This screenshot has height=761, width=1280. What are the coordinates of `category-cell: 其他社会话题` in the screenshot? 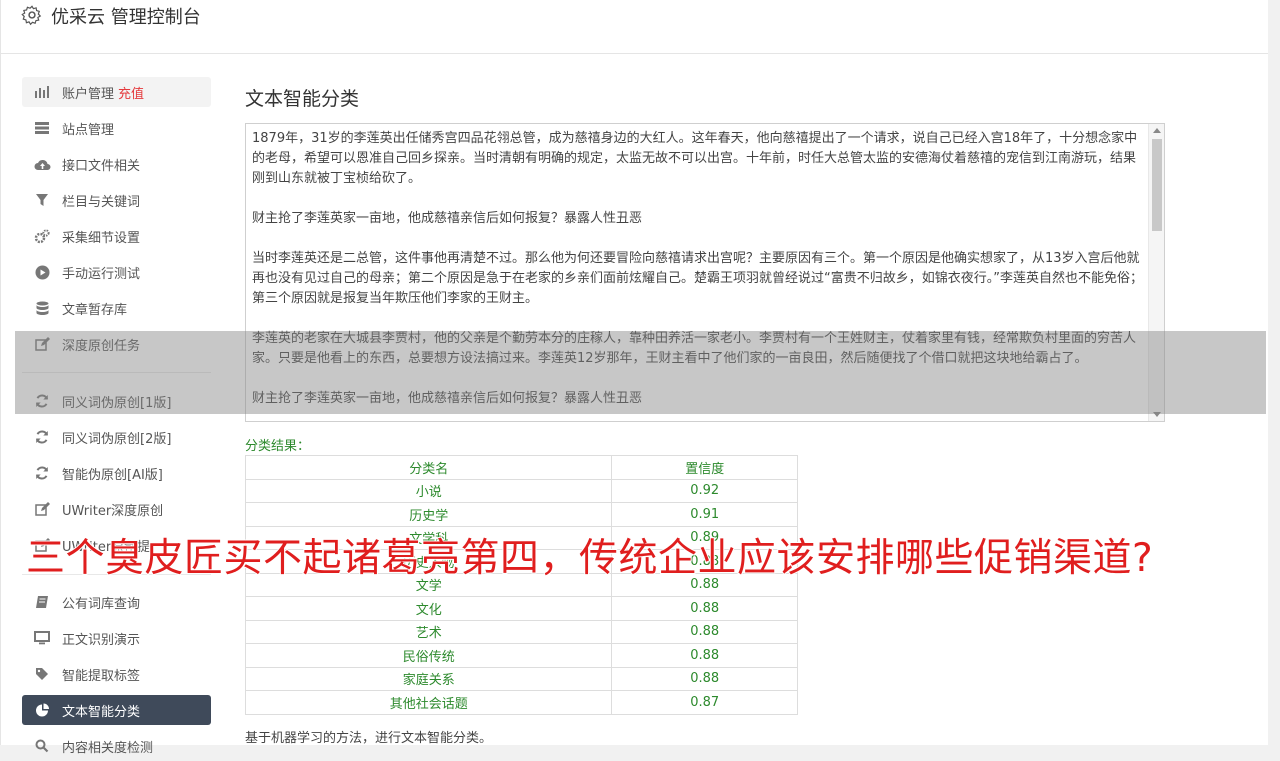 It's located at (428, 702).